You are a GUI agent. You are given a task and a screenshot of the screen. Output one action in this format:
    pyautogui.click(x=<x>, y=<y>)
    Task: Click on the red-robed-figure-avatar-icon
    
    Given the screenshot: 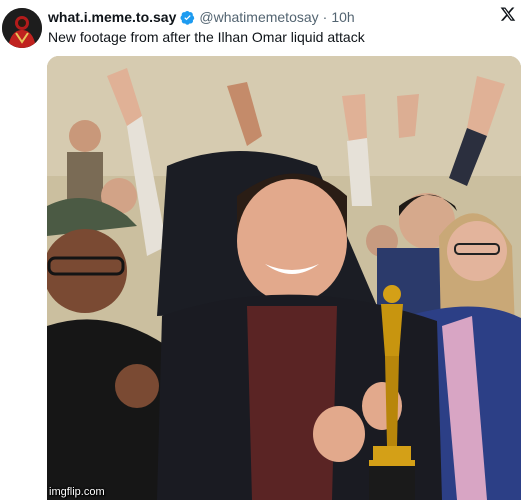 What is the action you would take?
    pyautogui.click(x=22, y=28)
    